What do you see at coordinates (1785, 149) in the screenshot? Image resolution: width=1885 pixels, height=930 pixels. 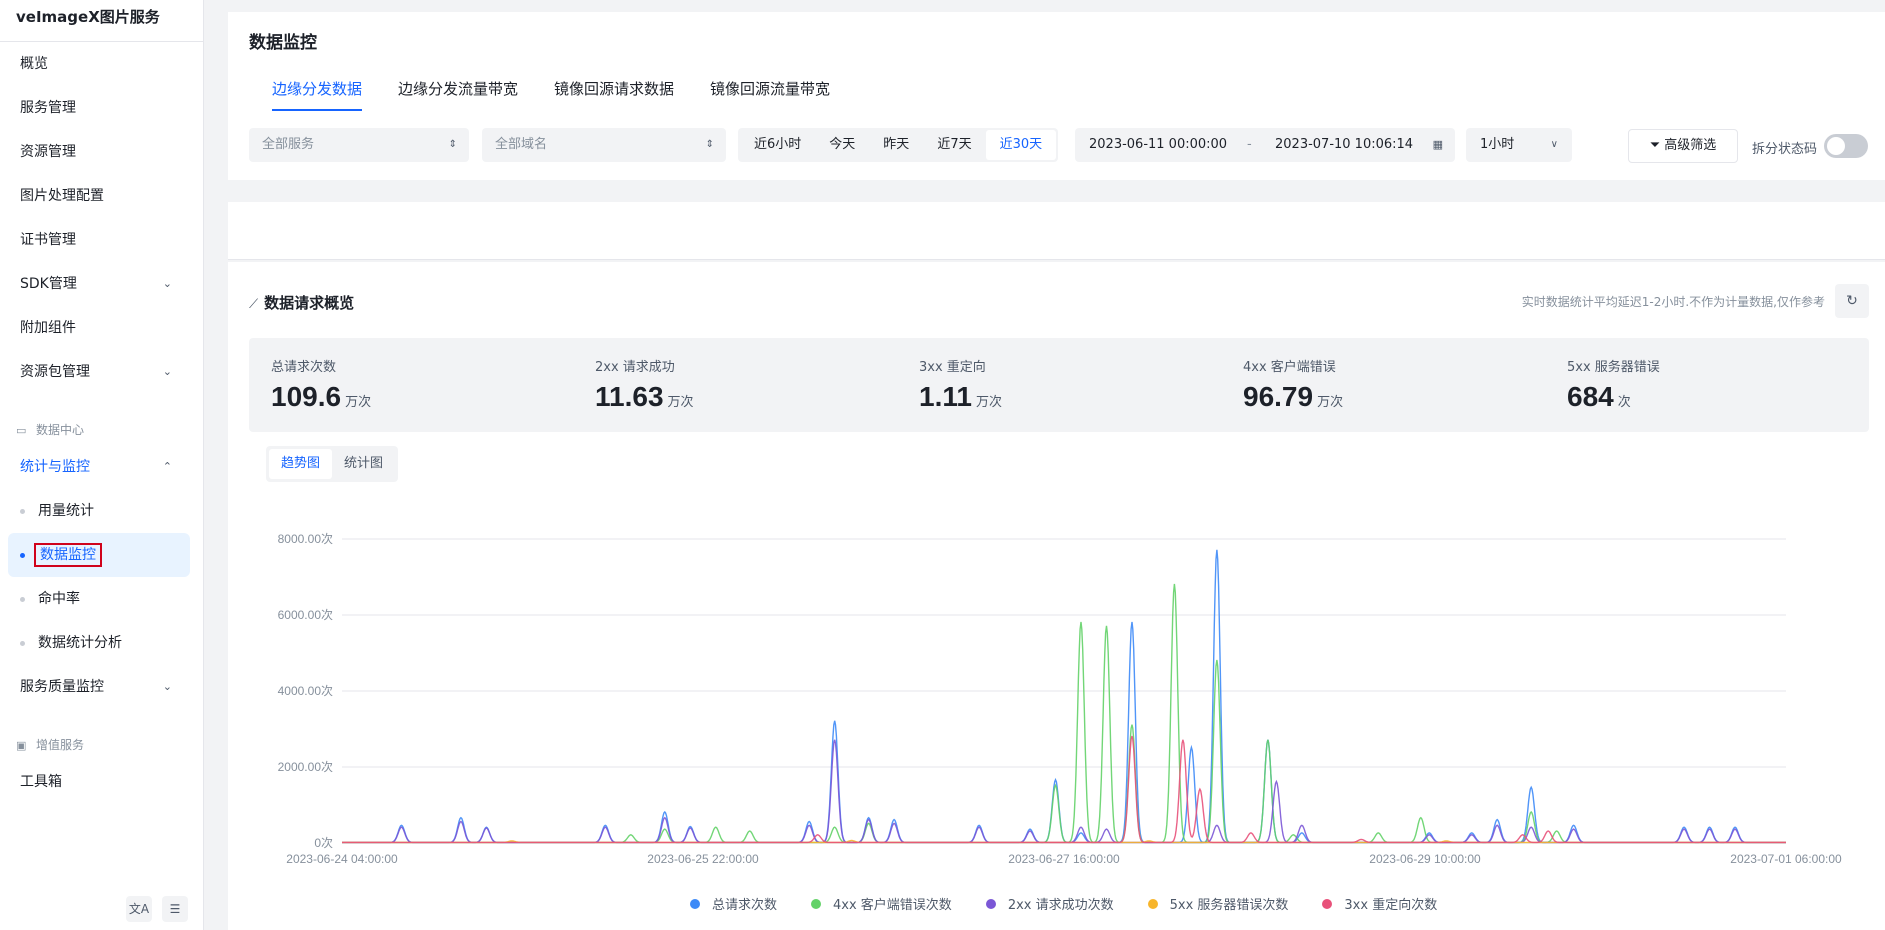 I see `split-status-label: 拆分状态码` at bounding box center [1785, 149].